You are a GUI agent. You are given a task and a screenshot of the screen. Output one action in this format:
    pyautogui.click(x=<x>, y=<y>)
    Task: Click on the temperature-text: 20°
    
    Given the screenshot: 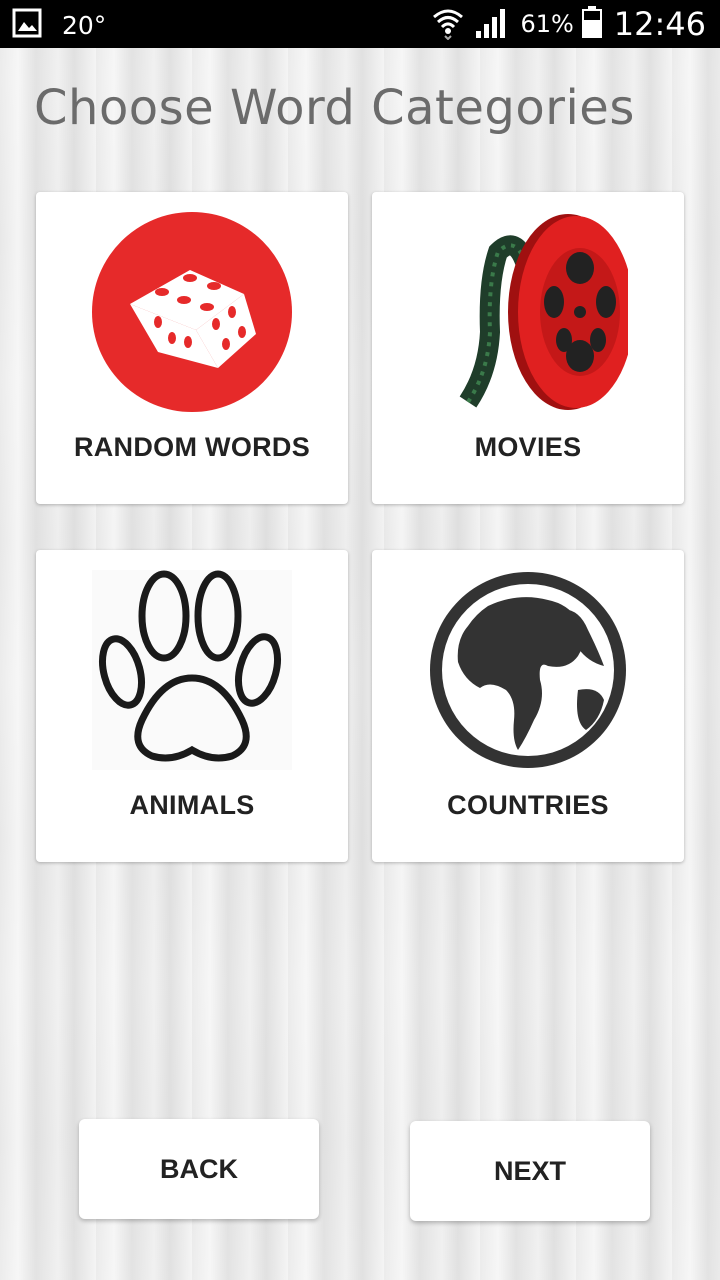 What is the action you would take?
    pyautogui.click(x=84, y=25)
    